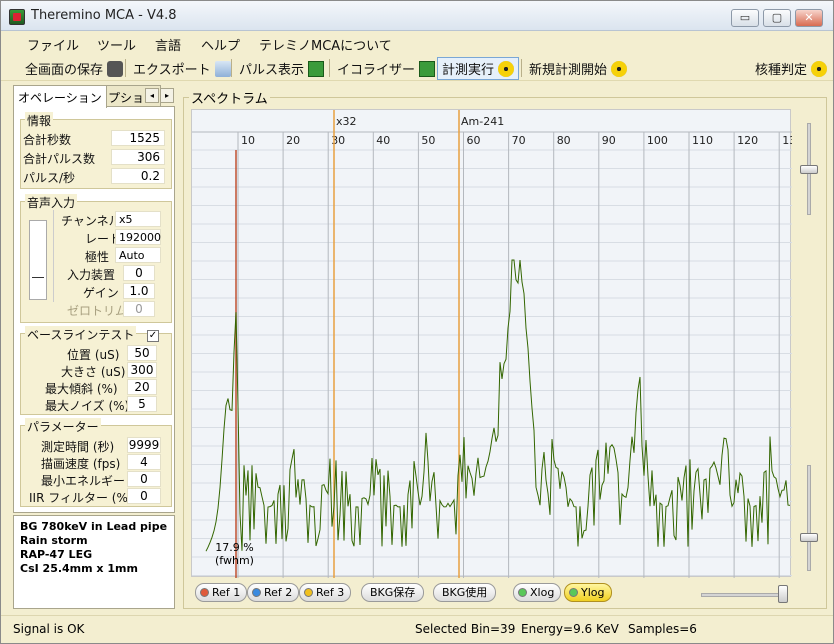 The image size is (834, 644). I want to click on polarity-select: Auto, so click(138, 255).